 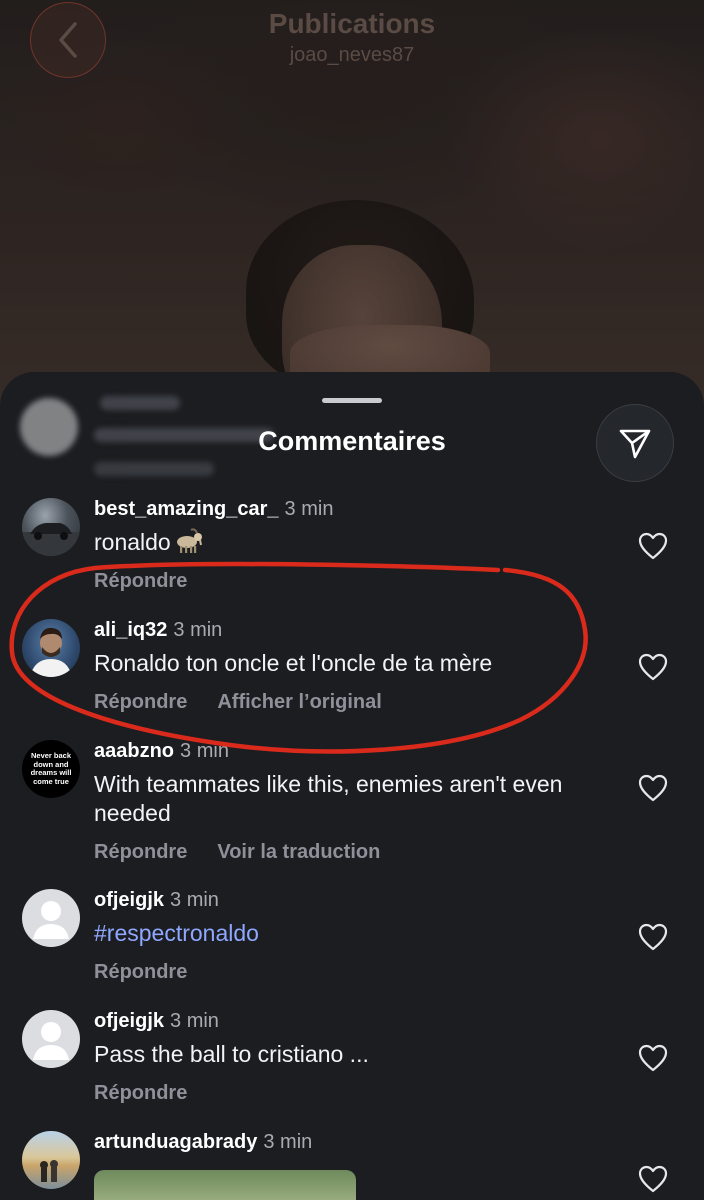 What do you see at coordinates (134, 751) in the screenshot?
I see `comment-username: aaabzno` at bounding box center [134, 751].